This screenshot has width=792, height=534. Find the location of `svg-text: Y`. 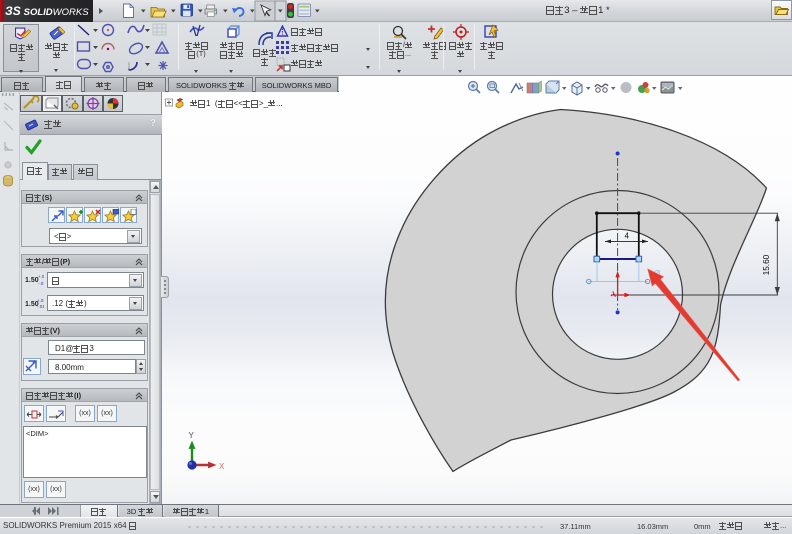

svg-text: Y is located at coordinates (192, 435).